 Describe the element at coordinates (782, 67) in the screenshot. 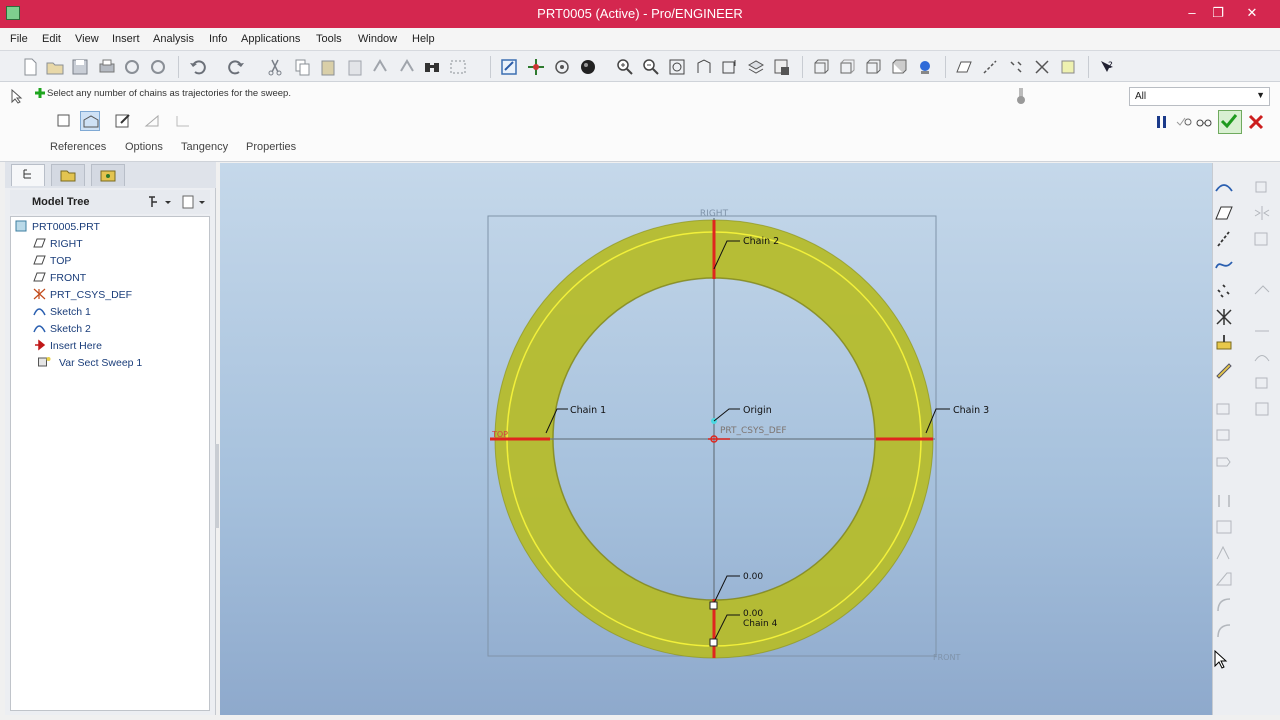

I see `view-manager-icon` at that location.